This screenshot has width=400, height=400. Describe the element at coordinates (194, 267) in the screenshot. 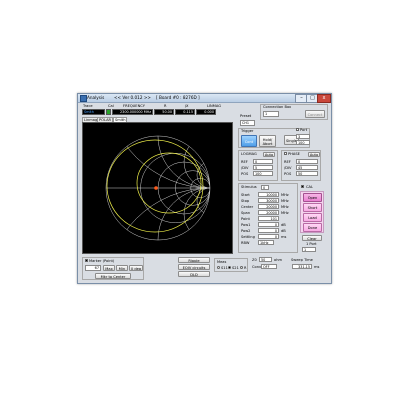

I see `eqiv-circuits-button: EQIV circuits` at that location.